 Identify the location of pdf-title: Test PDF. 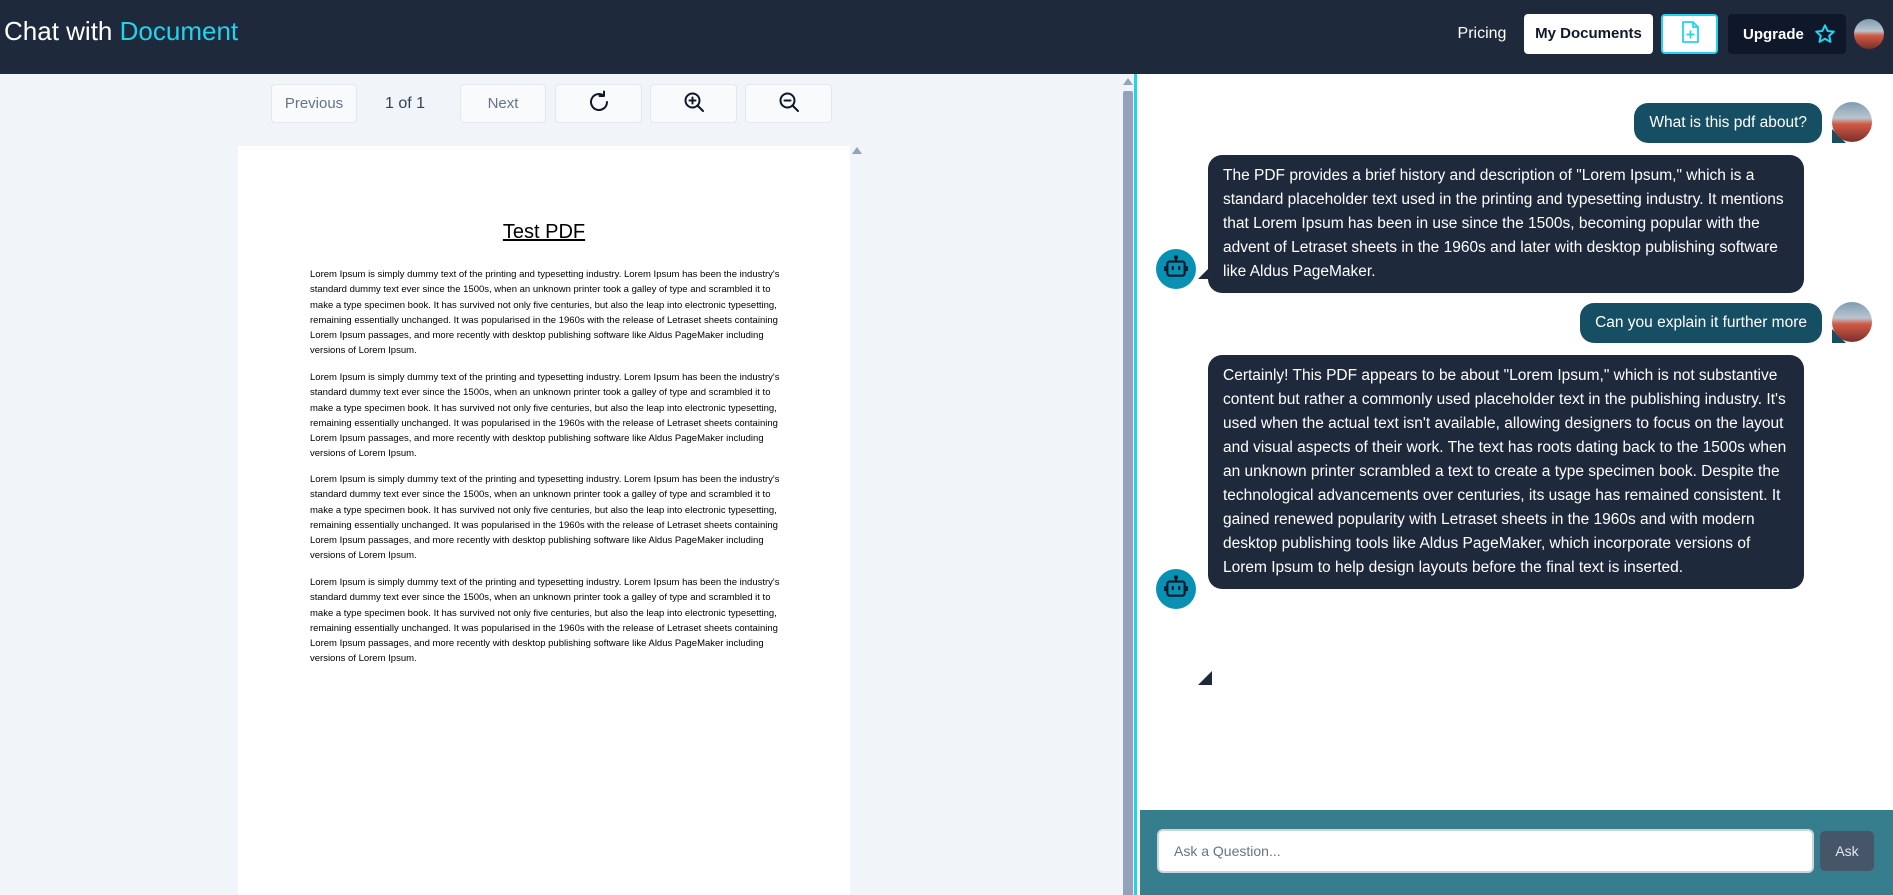
(544, 232).